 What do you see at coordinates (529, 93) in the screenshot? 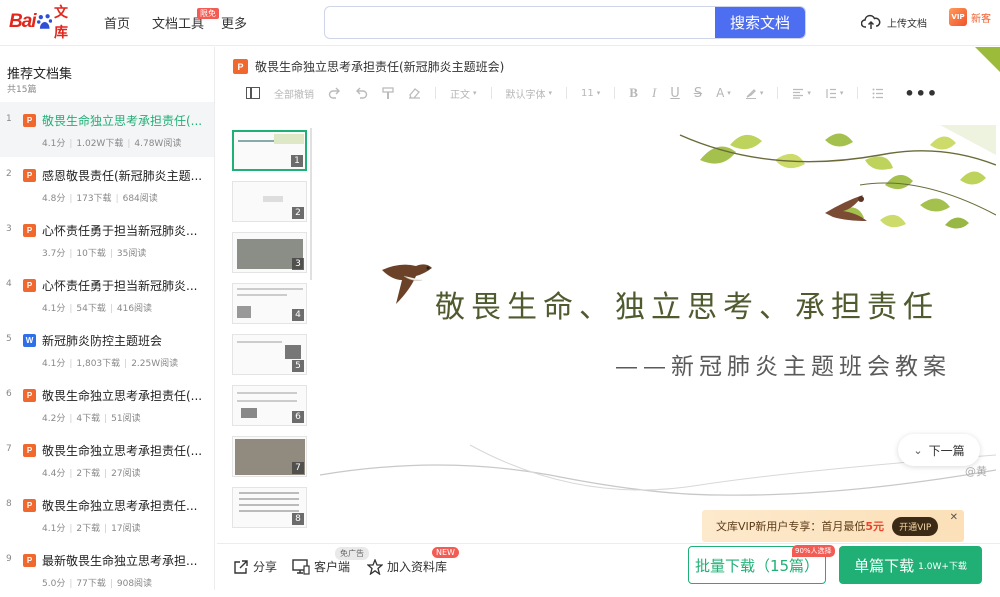
I see `font-family-select: 默认字体 ▾` at bounding box center [529, 93].